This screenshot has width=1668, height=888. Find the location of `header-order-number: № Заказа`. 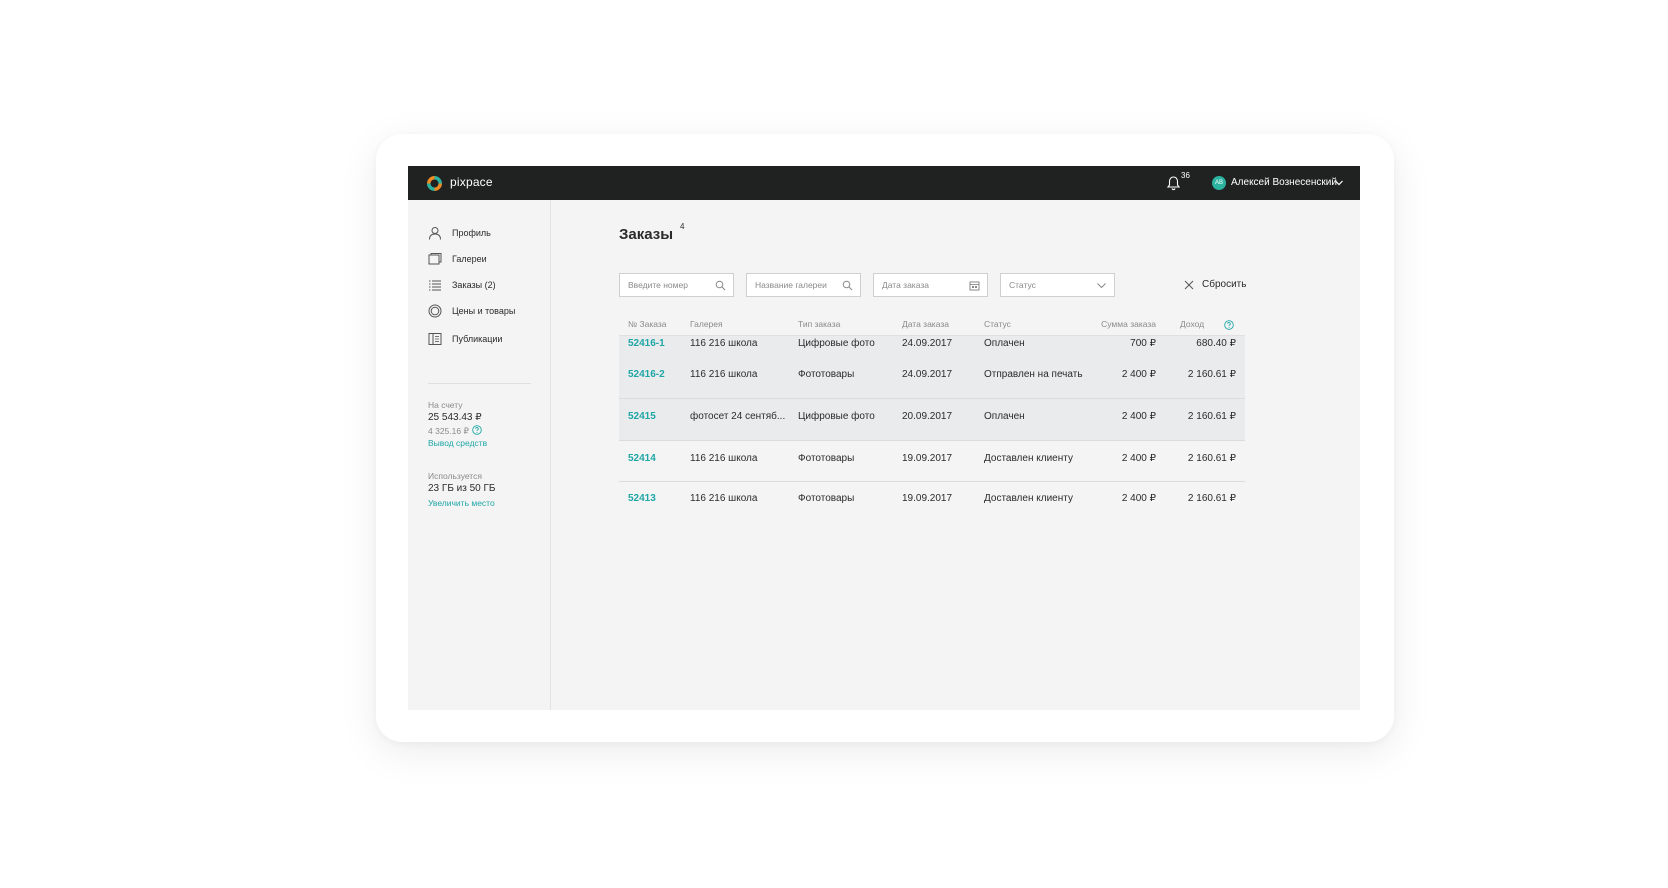

header-order-number: № Заказа is located at coordinates (647, 324).